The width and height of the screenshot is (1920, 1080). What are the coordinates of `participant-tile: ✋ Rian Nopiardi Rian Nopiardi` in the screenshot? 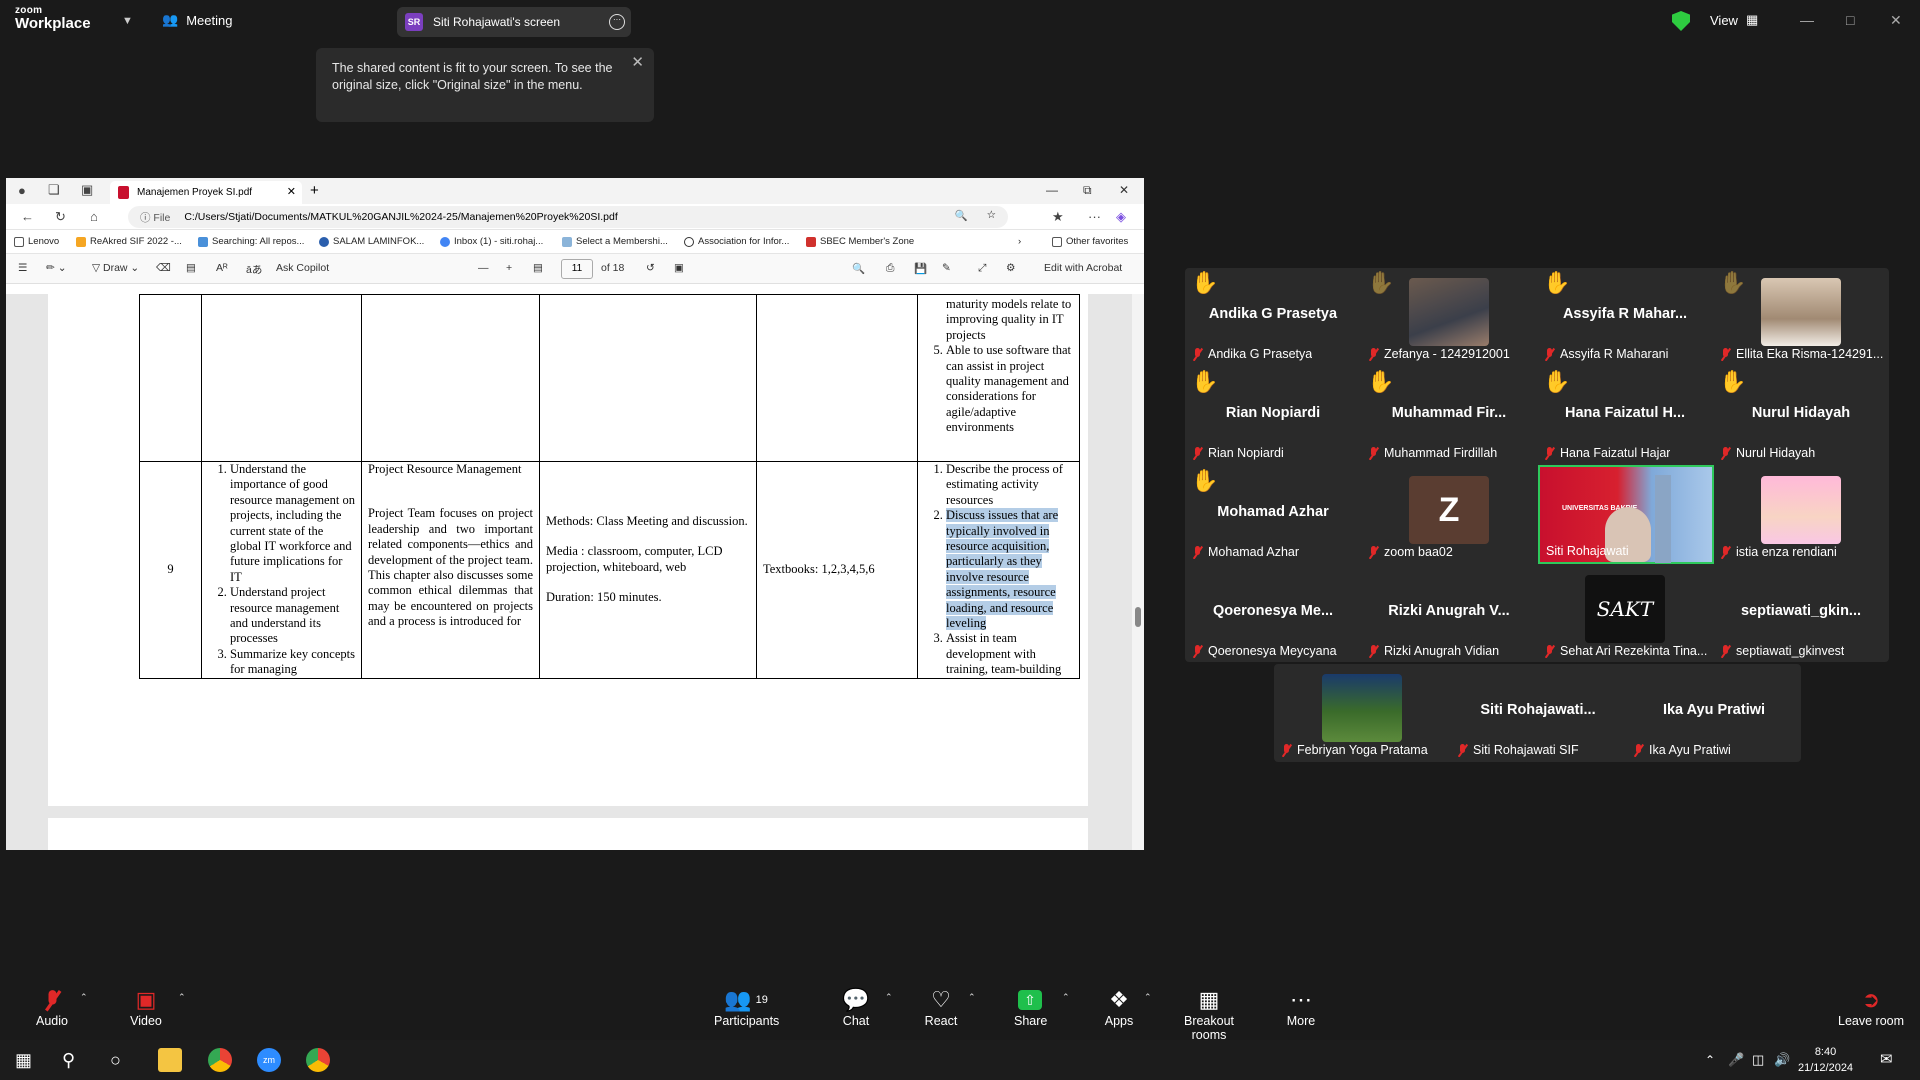 It's located at (1273, 416).